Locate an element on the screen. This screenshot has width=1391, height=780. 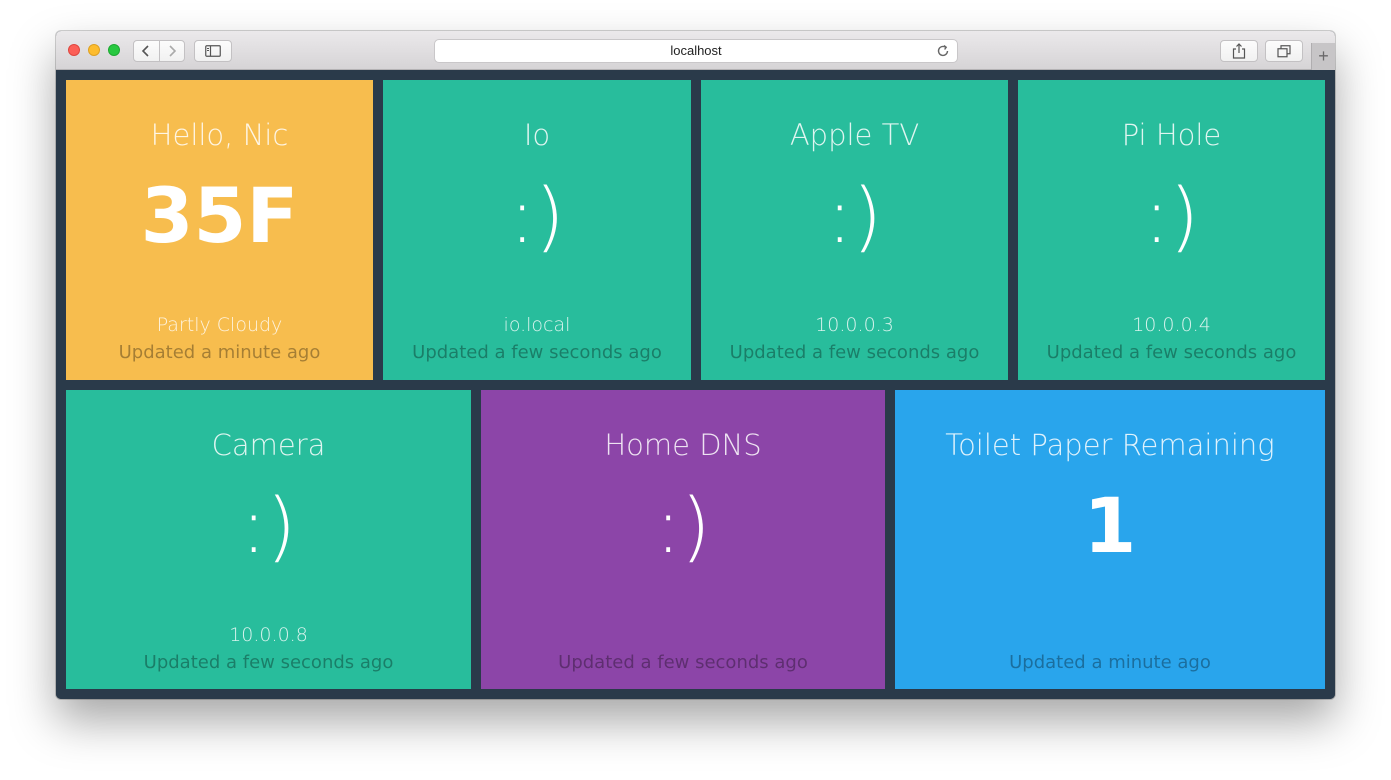
sidebar-toggle-button is located at coordinates (213, 51).